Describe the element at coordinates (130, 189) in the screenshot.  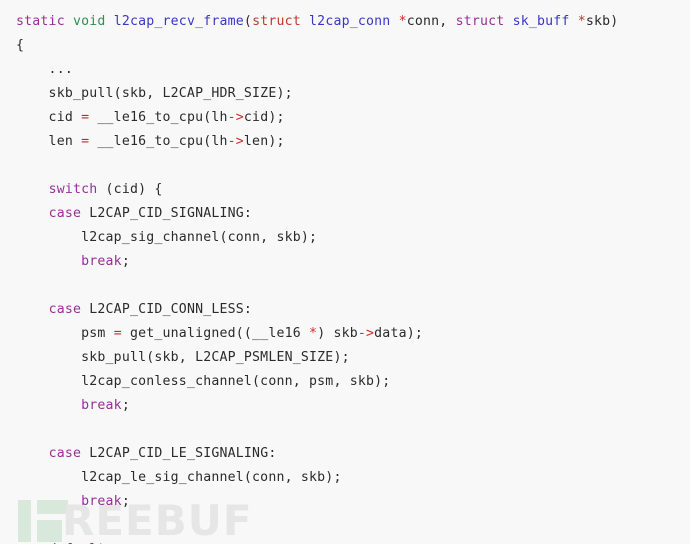
I see `code-token: (cid) {` at that location.